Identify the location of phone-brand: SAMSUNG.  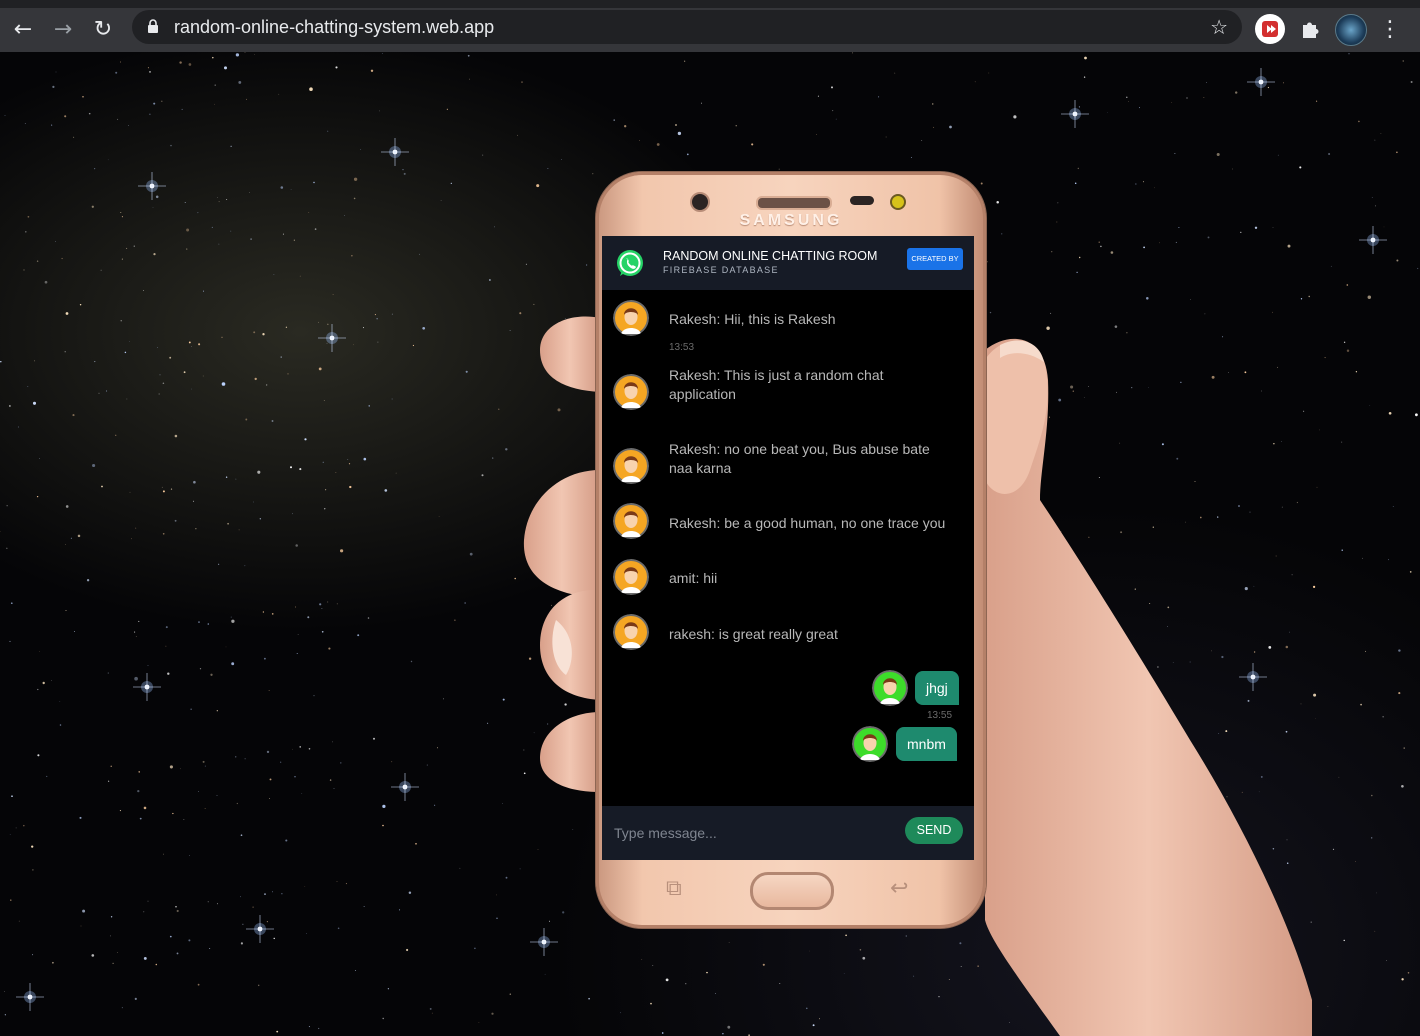
(791, 220).